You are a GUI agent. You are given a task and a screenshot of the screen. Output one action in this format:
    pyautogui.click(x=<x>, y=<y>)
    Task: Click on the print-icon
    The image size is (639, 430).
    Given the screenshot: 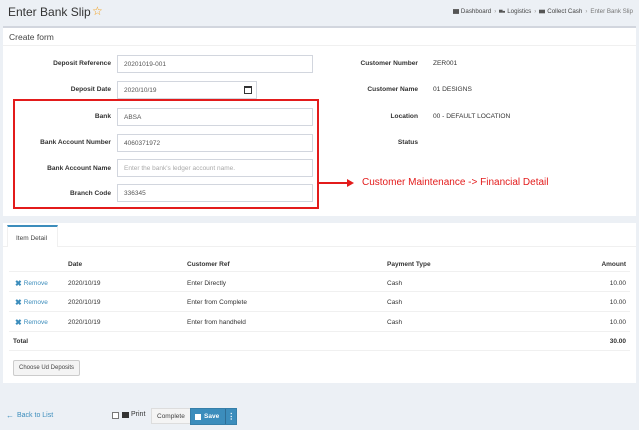 What is the action you would take?
    pyautogui.click(x=125, y=414)
    